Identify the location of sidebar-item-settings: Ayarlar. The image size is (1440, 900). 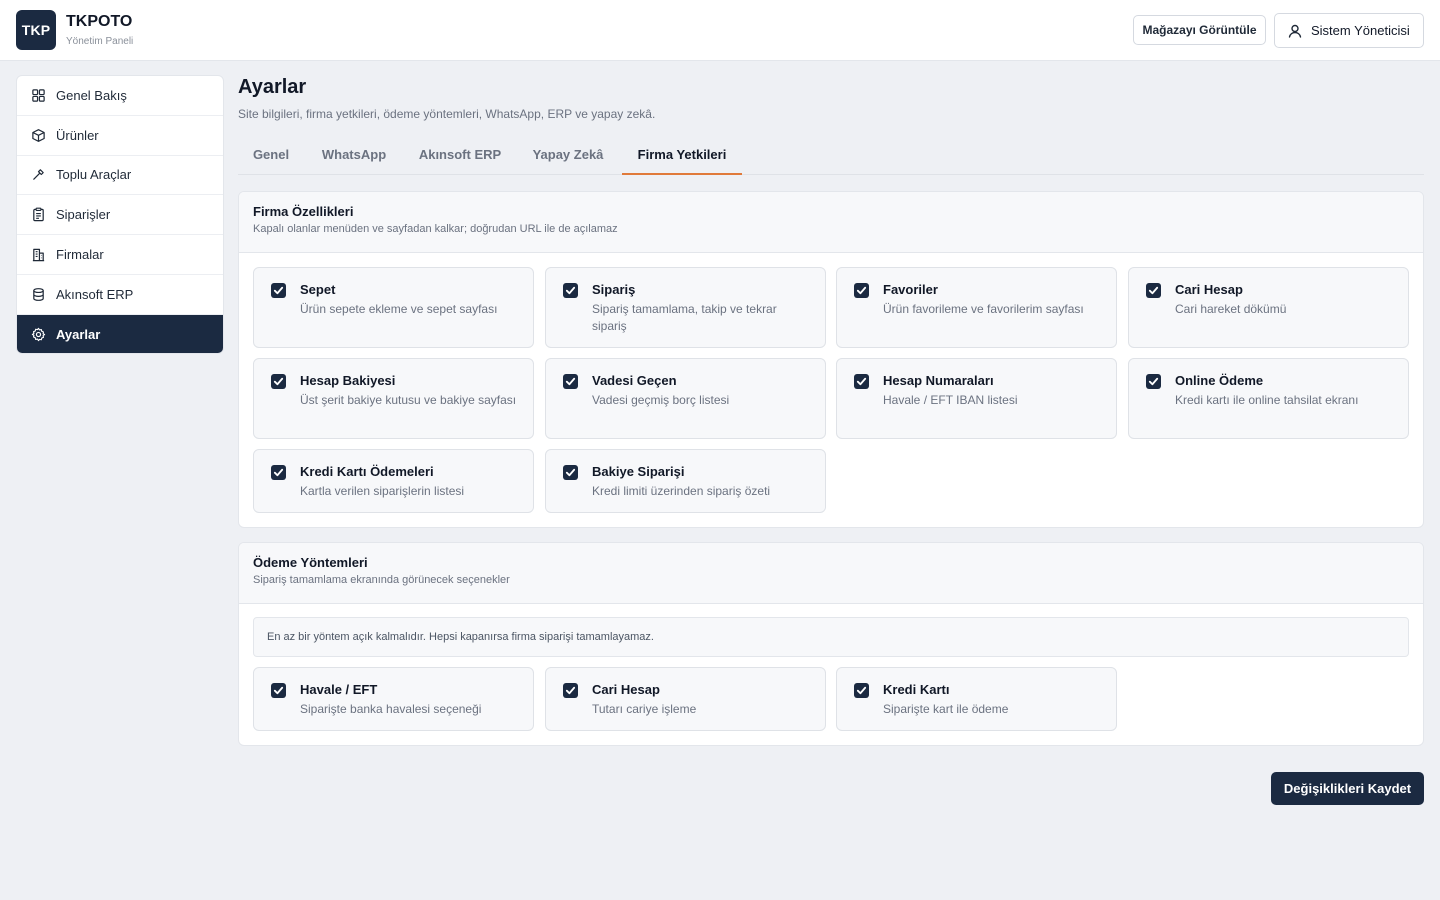
(120, 333).